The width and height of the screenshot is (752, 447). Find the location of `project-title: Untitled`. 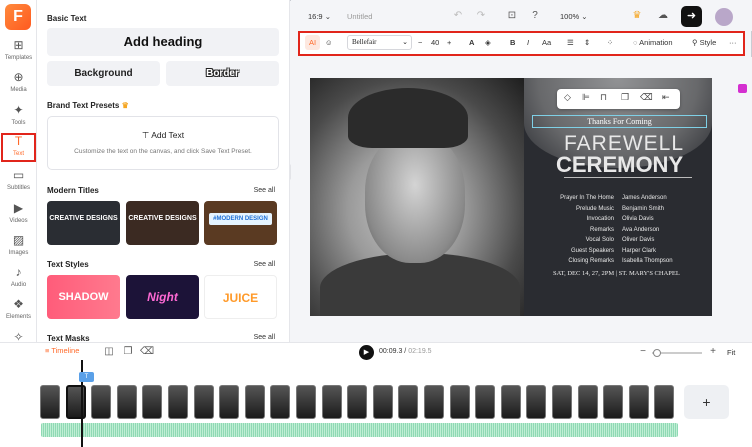

project-title: Untitled is located at coordinates (359, 16).